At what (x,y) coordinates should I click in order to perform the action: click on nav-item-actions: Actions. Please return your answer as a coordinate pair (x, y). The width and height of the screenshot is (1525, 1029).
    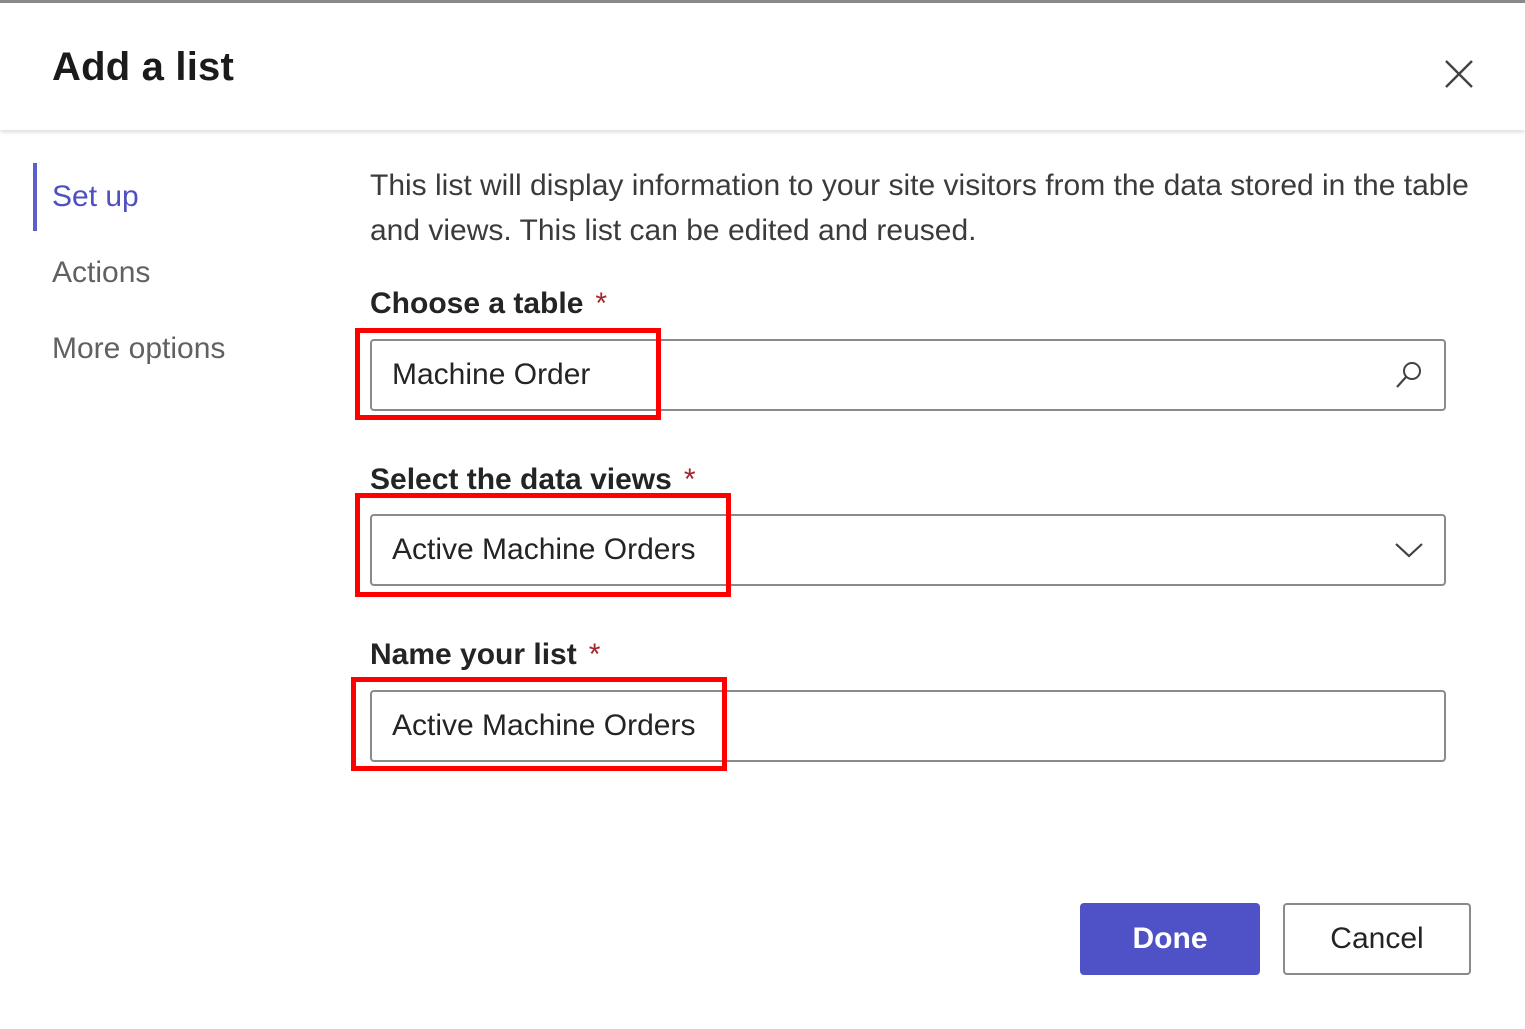
    Looking at the image, I should click on (165, 273).